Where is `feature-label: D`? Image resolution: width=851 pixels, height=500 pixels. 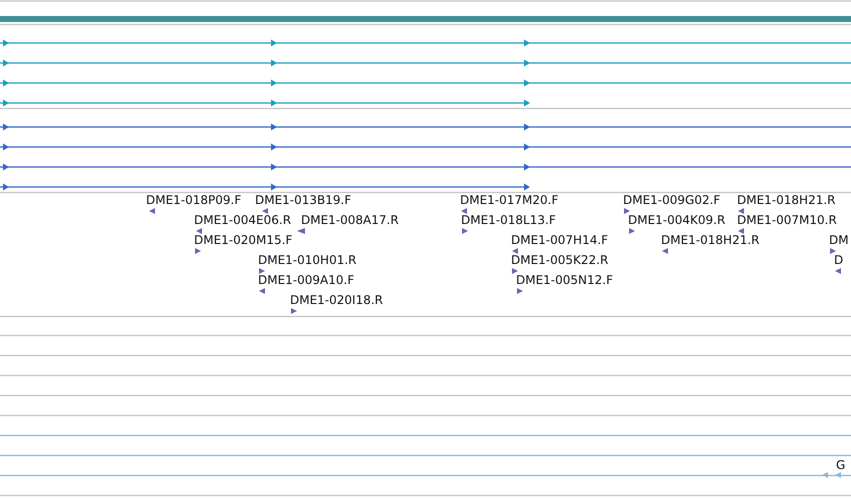
feature-label: D is located at coordinates (839, 260).